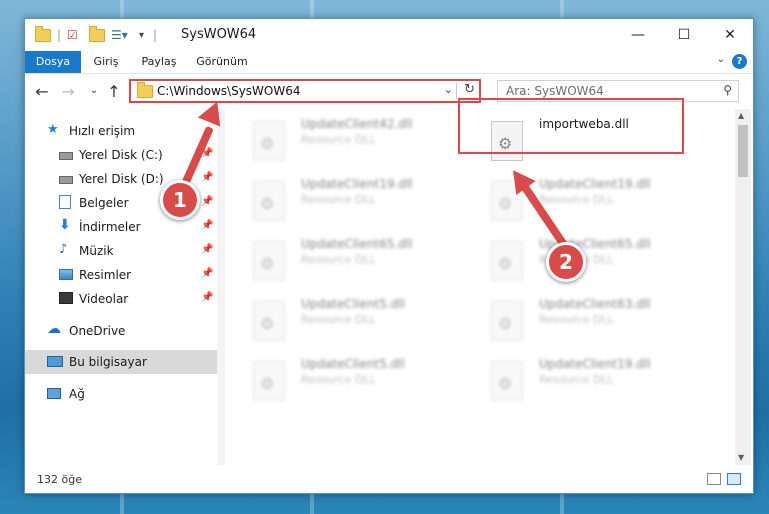 This screenshot has height=514, width=769. I want to click on sidebar-item-downloads: ⬇ İndirmeler 📌, so click(121, 227).